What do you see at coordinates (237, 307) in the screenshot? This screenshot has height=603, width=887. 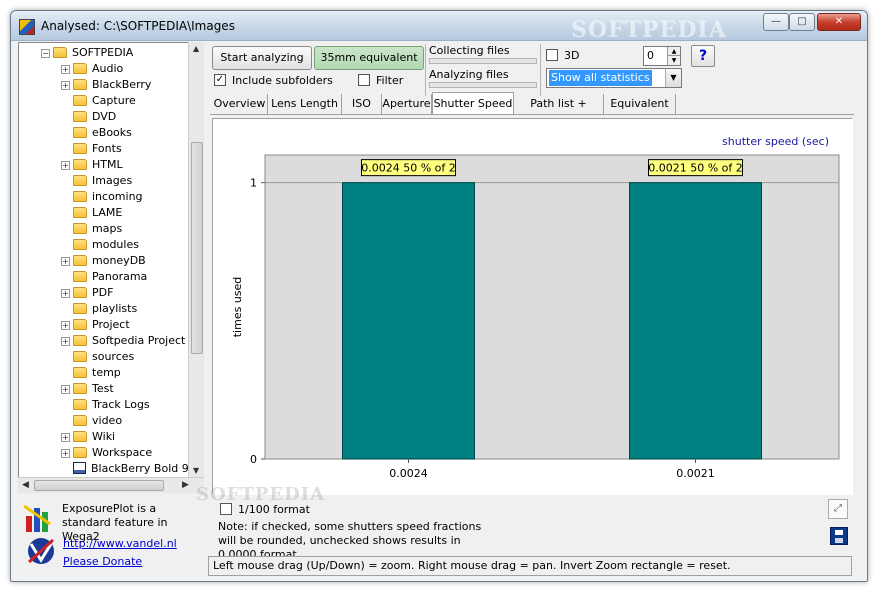 I see `y-axis-label: times used` at bounding box center [237, 307].